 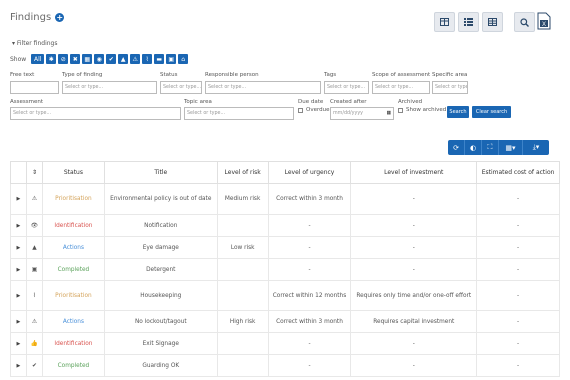 What do you see at coordinates (38, 59) in the screenshot?
I see `show-all-button: All` at bounding box center [38, 59].